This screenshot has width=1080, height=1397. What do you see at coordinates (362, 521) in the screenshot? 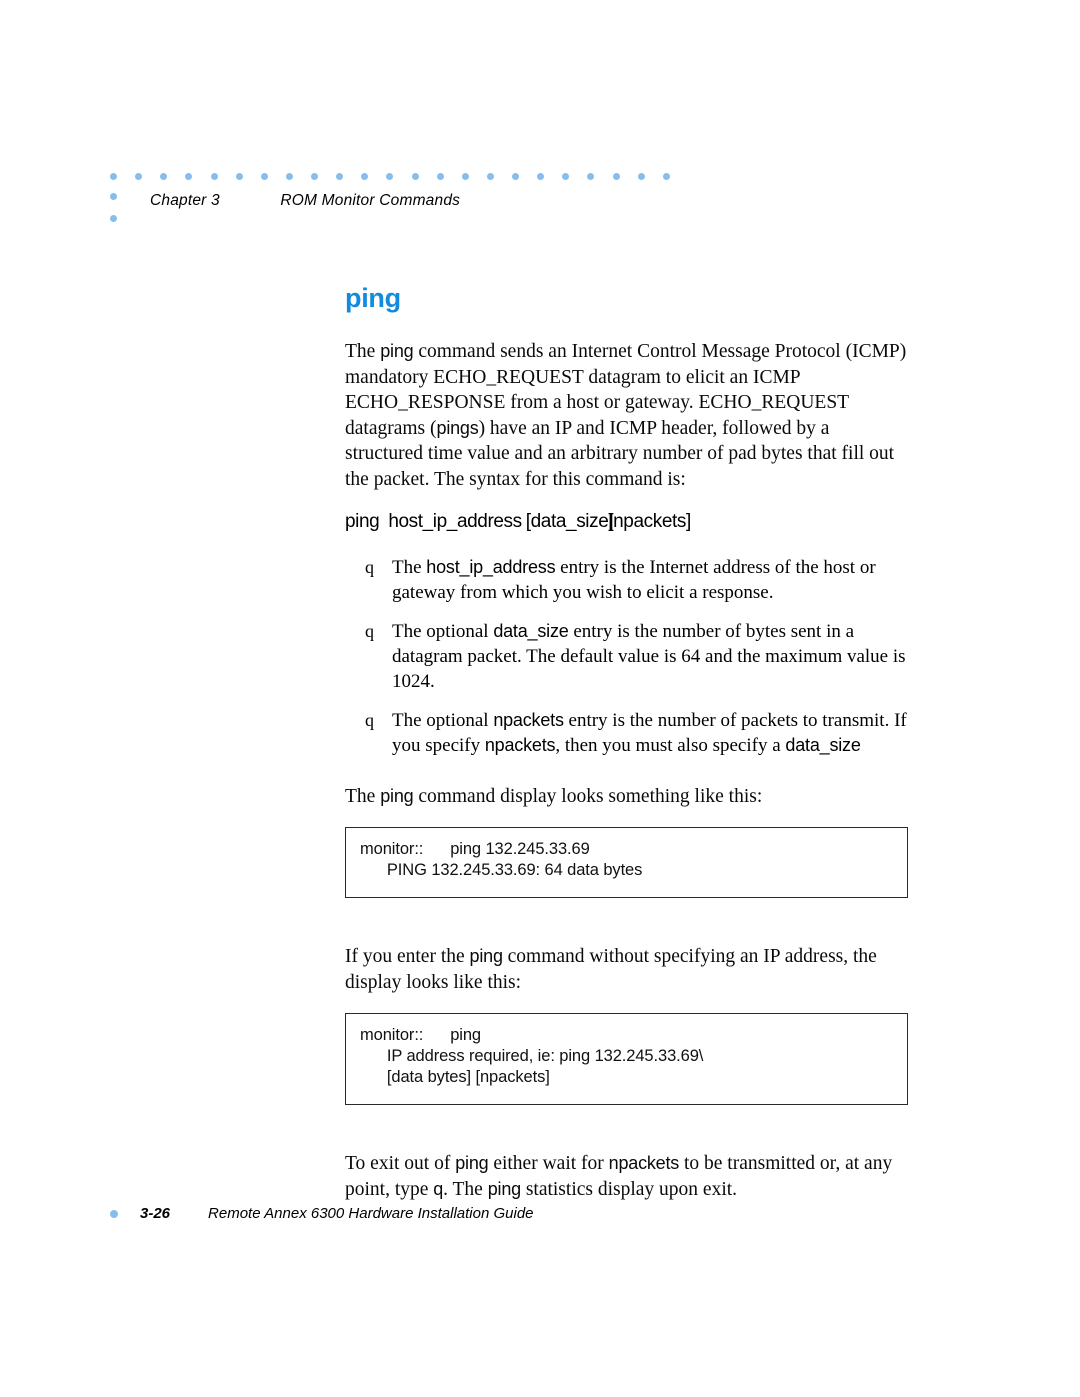
I see `syntax-command: ping` at bounding box center [362, 521].